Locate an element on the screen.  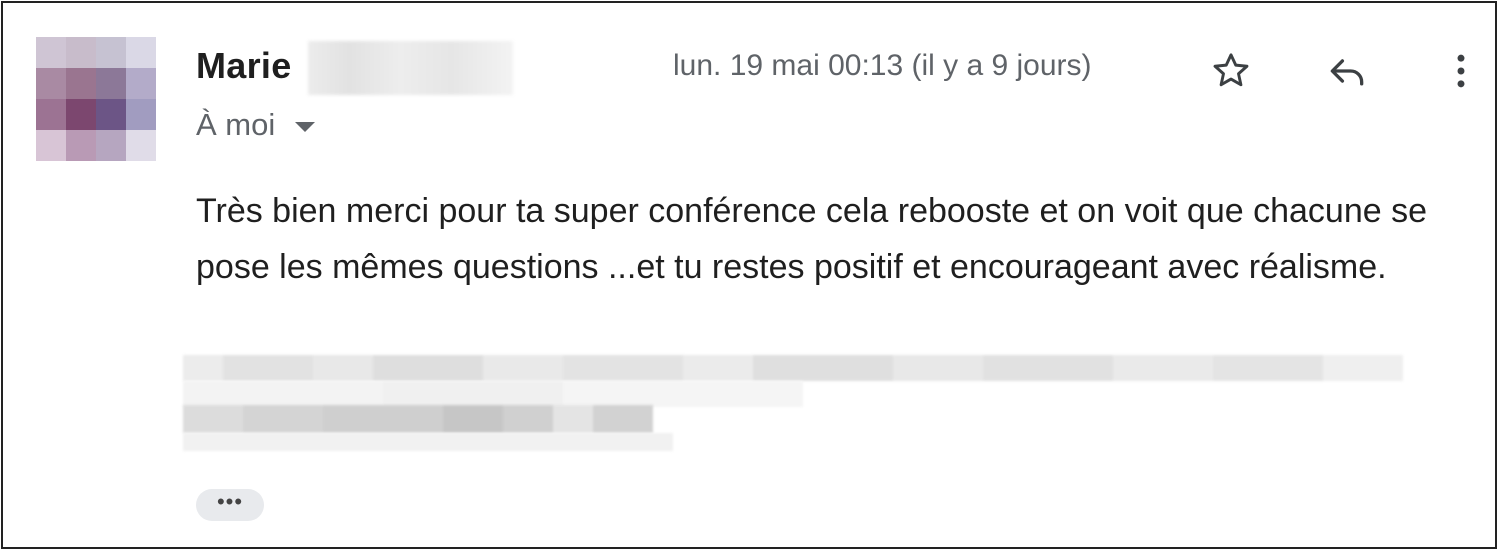
reply-button is located at coordinates (1347, 71).